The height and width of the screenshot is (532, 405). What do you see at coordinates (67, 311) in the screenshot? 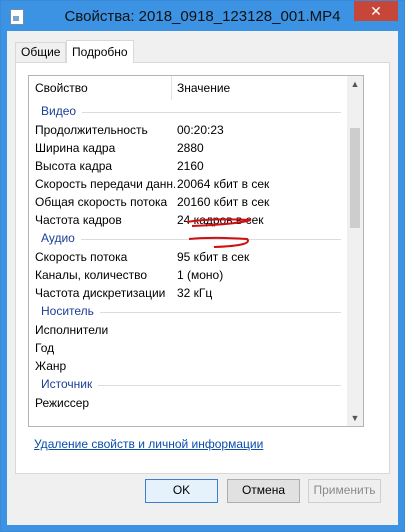
I see `group-name: Носитель` at bounding box center [67, 311].